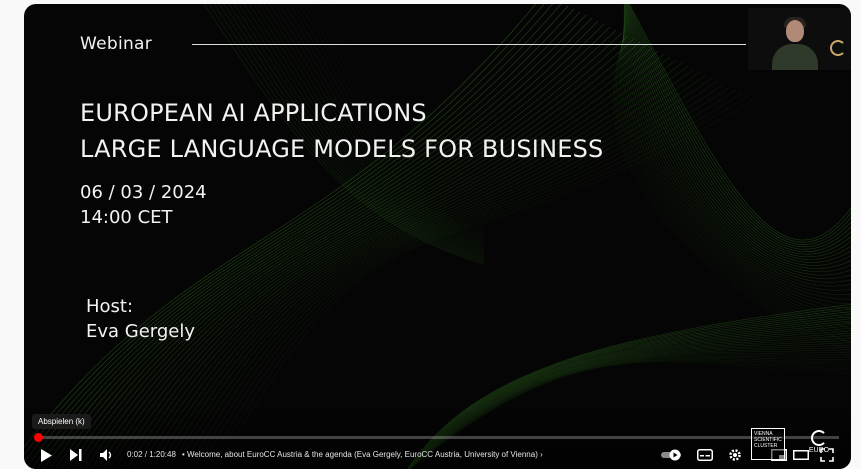  Describe the element at coordinates (469, 44) in the screenshot. I see `header-divider` at that location.